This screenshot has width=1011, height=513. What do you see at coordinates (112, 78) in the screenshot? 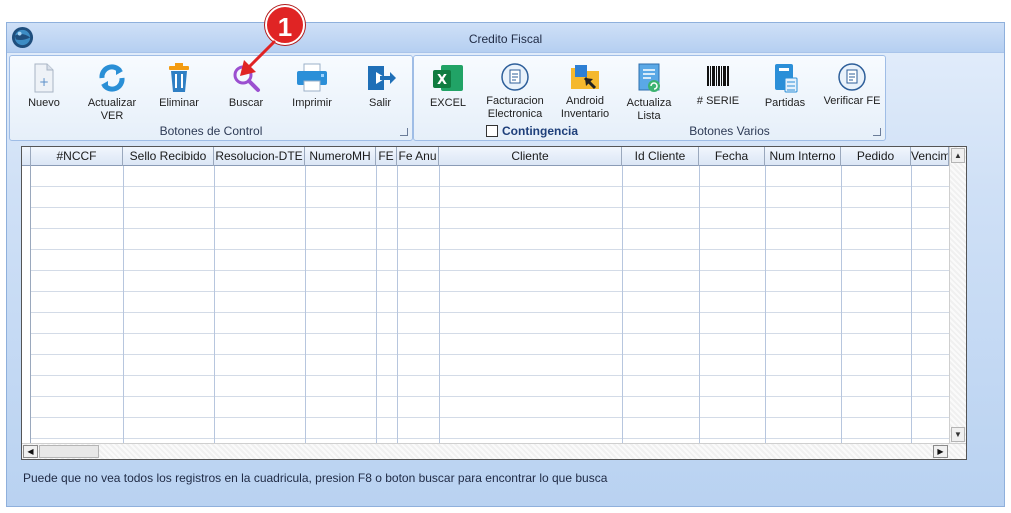
I see `refresh-icon` at bounding box center [112, 78].